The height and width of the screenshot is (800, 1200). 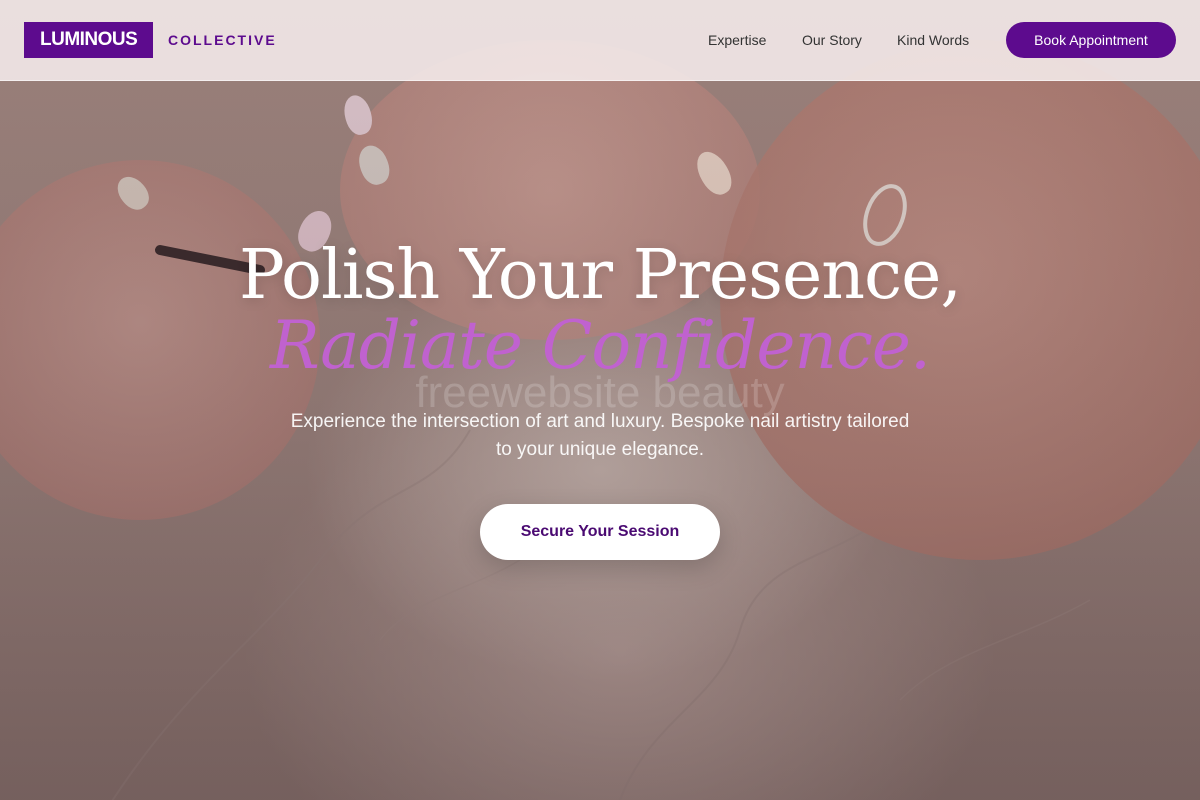 I want to click on nav-link-expertise: Expertise, so click(x=737, y=40).